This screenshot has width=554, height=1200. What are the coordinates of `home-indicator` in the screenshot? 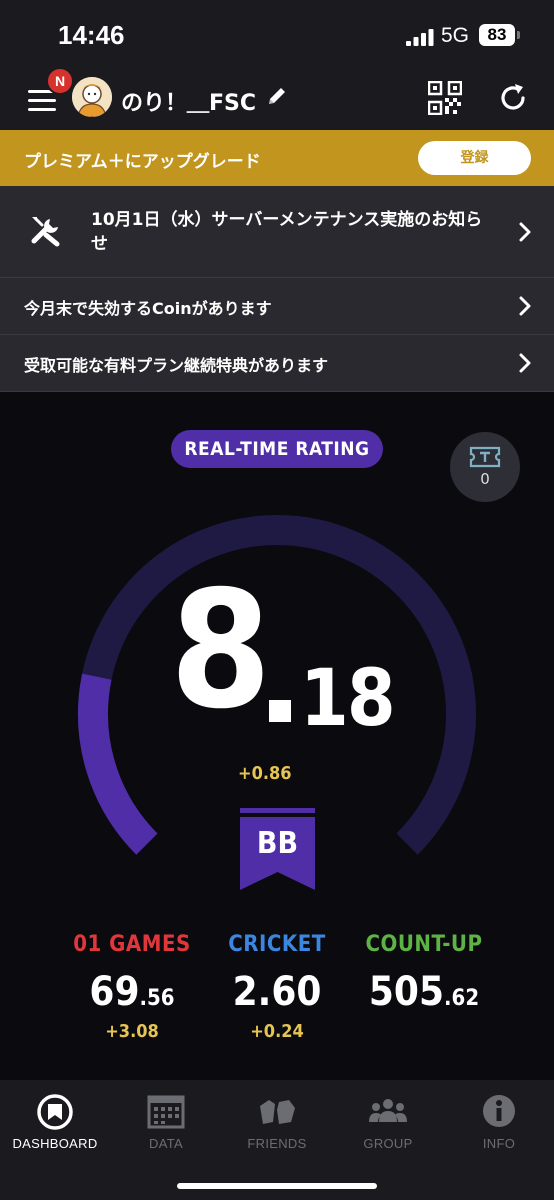 It's located at (277, 1186).